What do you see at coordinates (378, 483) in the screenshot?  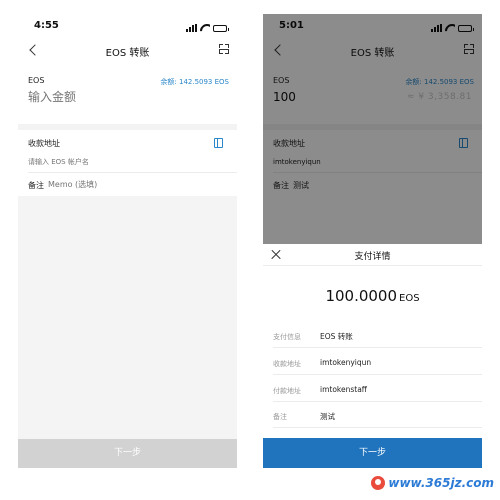 I see `watermark-logo-icon` at bounding box center [378, 483].